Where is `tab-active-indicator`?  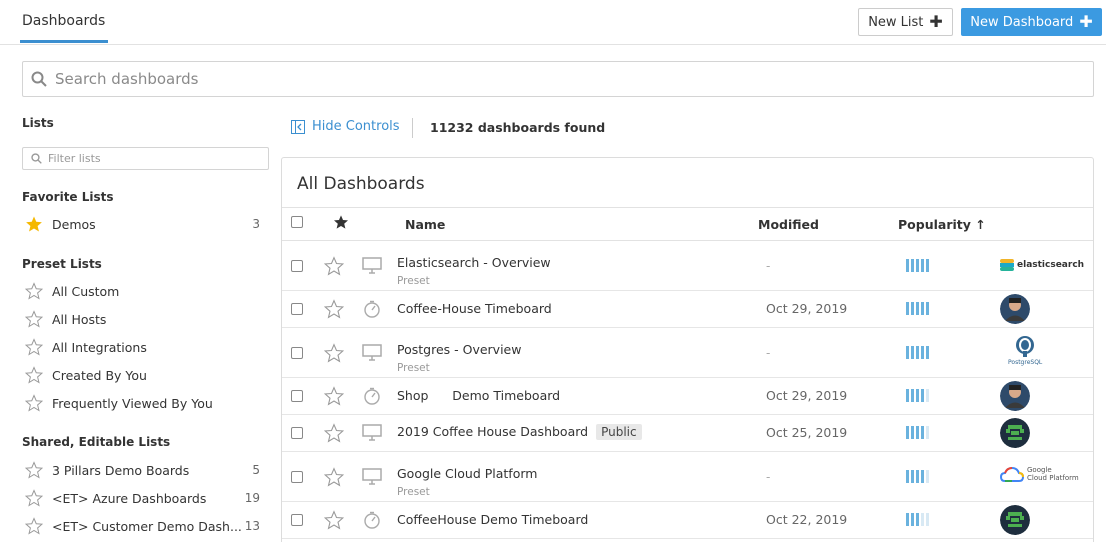
tab-active-indicator is located at coordinates (64, 41).